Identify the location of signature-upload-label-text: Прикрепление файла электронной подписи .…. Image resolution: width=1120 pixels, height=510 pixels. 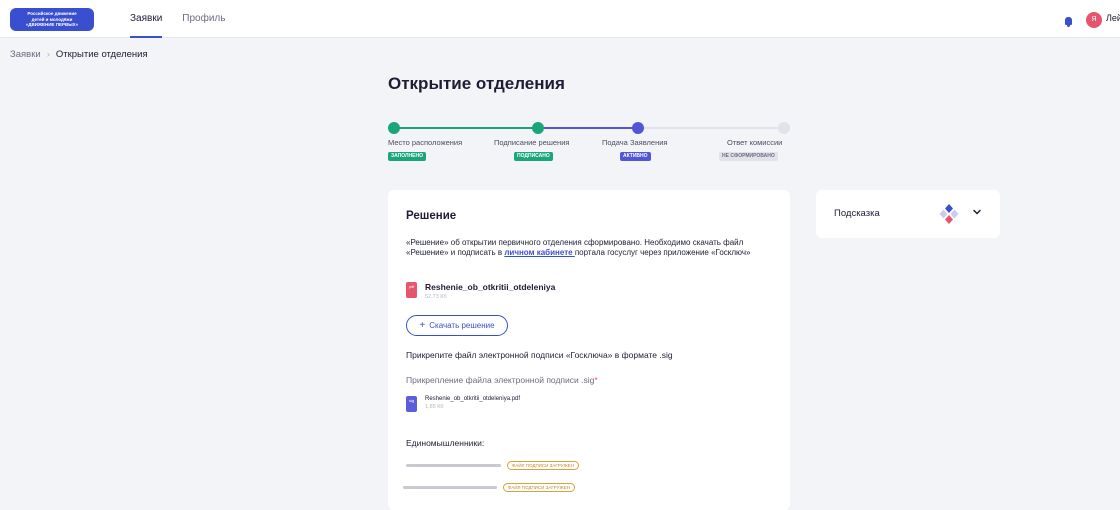
(500, 380).